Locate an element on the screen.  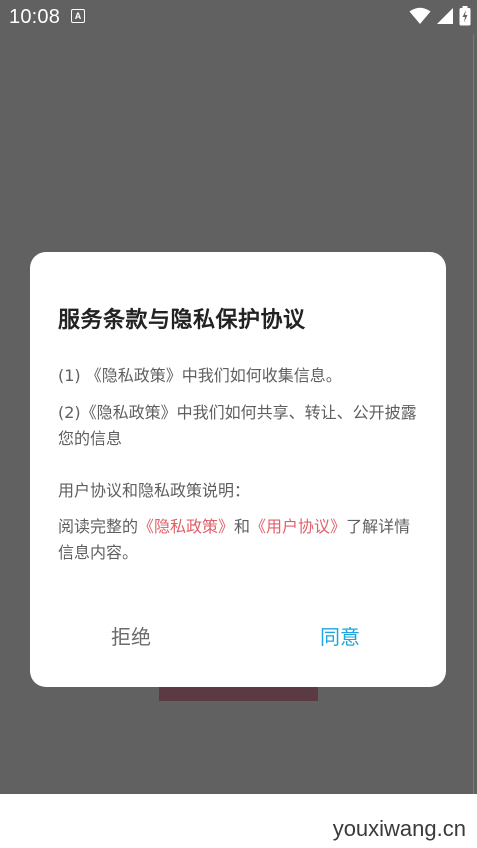
watermark: youxiwang.cn is located at coordinates (399, 829).